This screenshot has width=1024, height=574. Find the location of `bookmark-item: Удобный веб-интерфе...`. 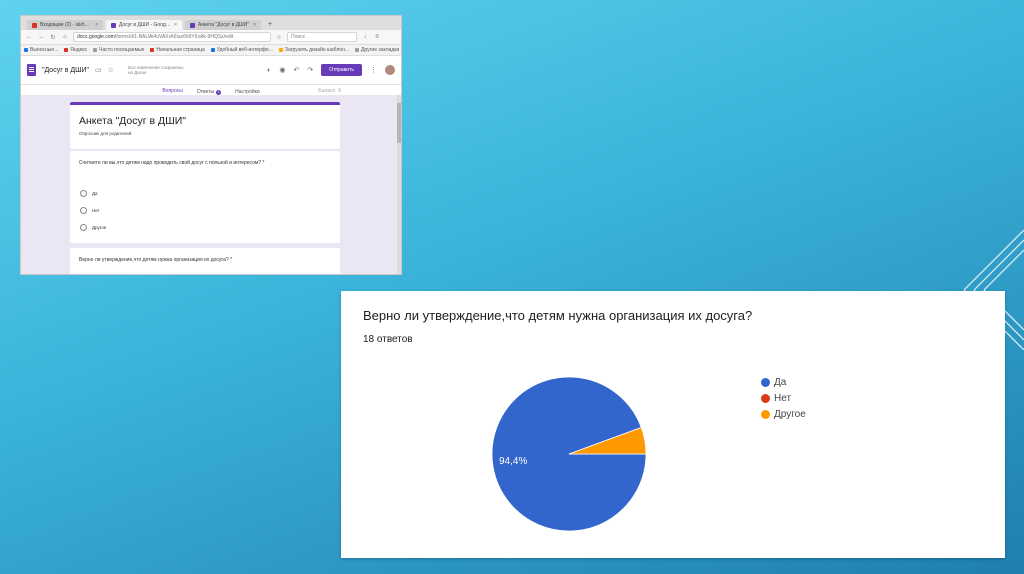

bookmark-item: Удобный веб-интерфе... is located at coordinates (241, 50).